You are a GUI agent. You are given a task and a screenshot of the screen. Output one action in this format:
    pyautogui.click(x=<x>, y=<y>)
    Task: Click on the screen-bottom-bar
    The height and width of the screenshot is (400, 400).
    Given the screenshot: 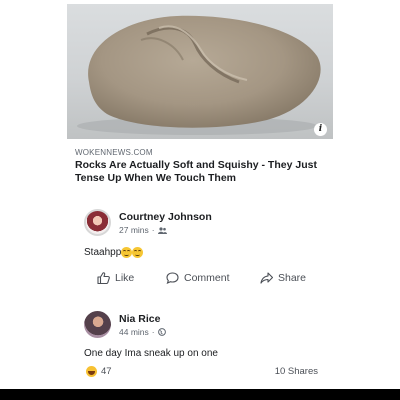 What is the action you would take?
    pyautogui.click(x=200, y=394)
    